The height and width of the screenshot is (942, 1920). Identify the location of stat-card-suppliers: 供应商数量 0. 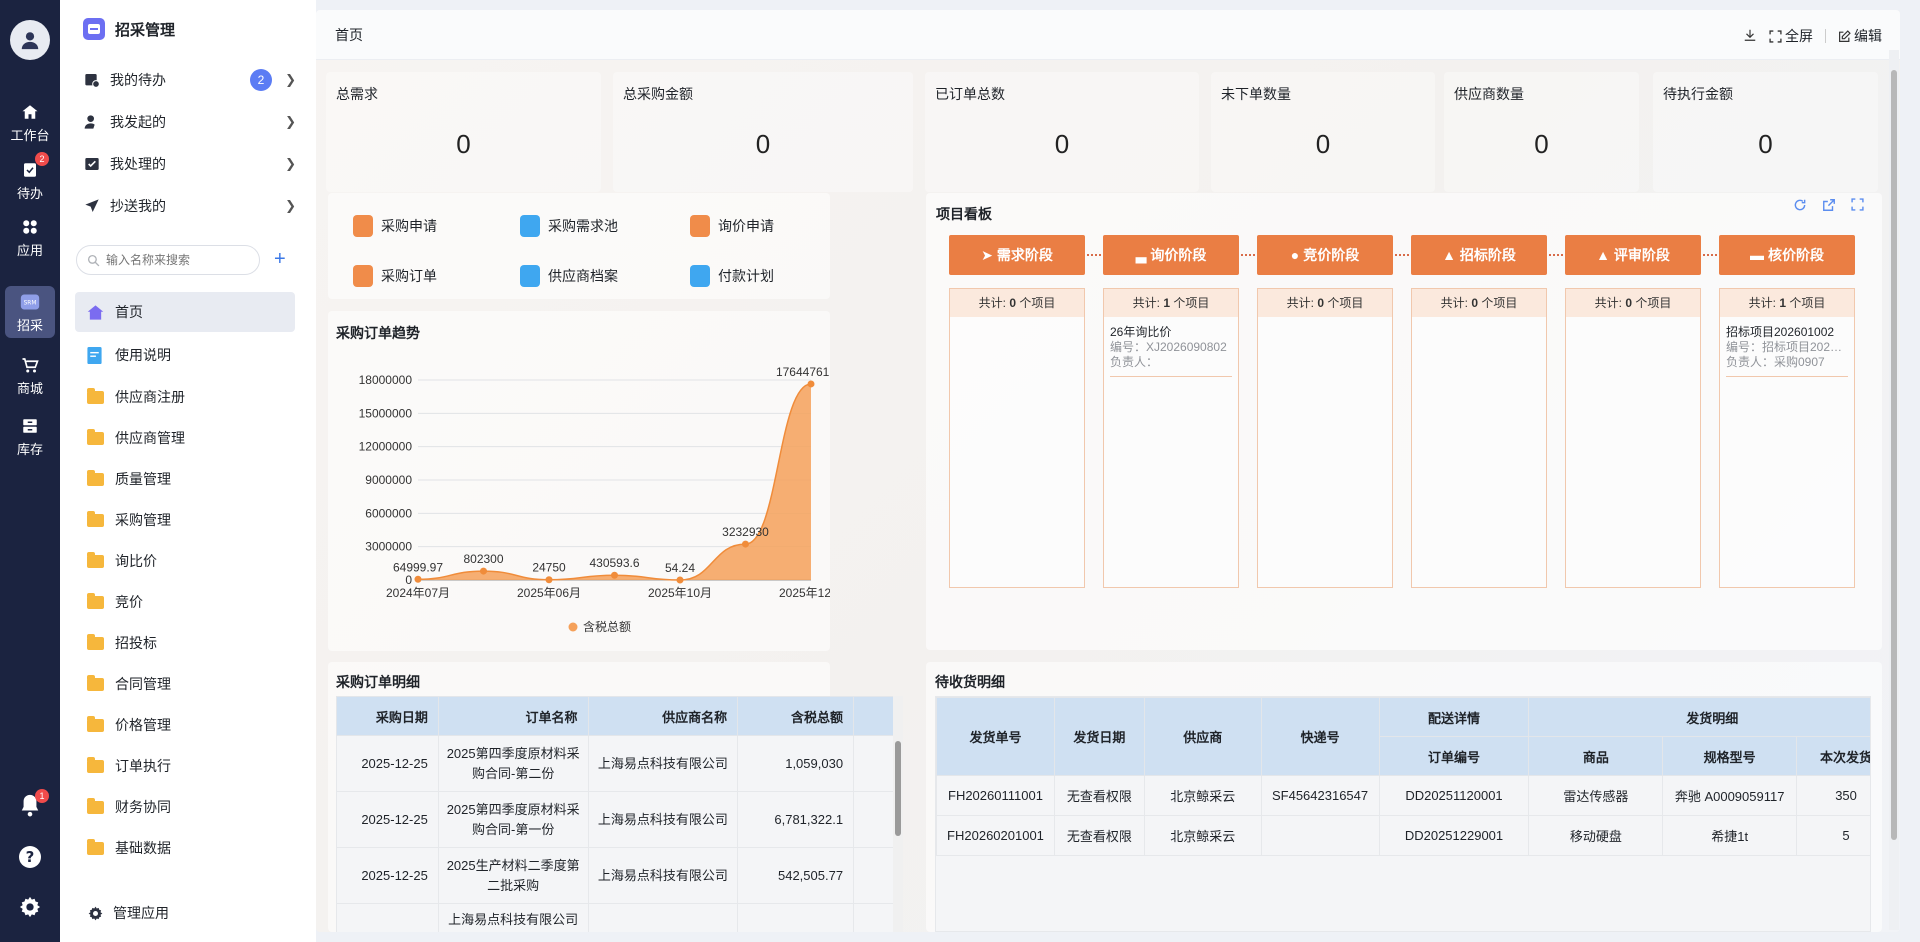
(1541, 132).